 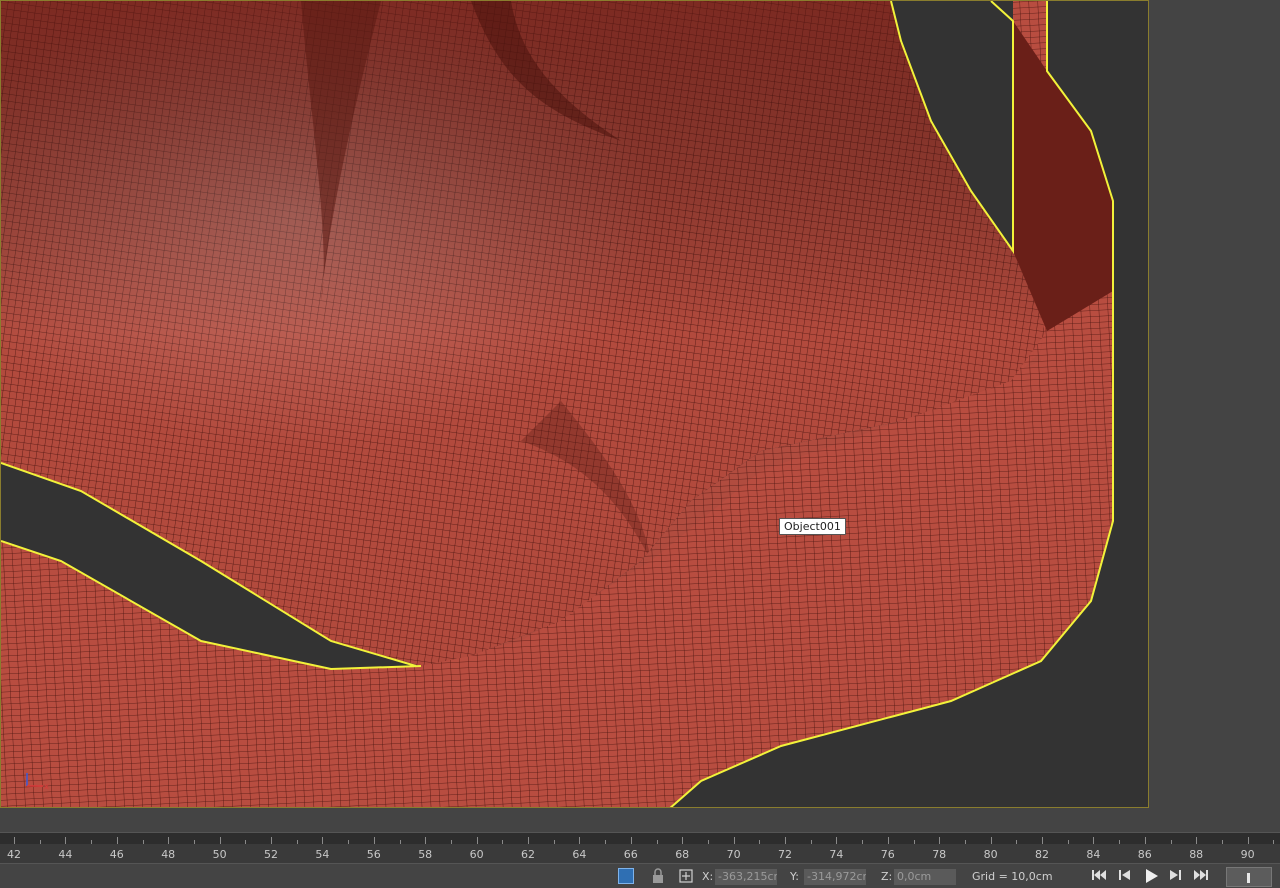 I want to click on timeline-tick-label: 46, so click(x=116, y=854).